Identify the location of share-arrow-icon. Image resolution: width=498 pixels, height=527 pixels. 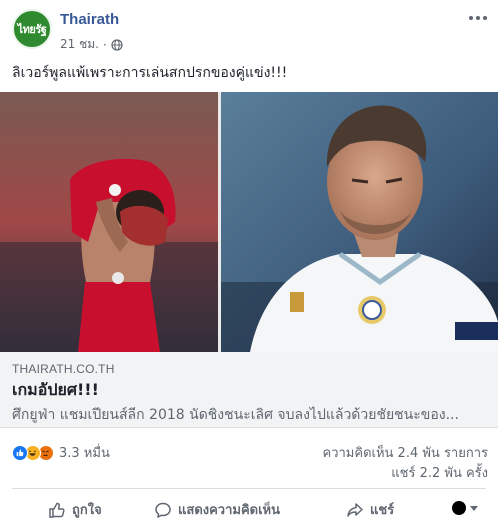
(355, 509).